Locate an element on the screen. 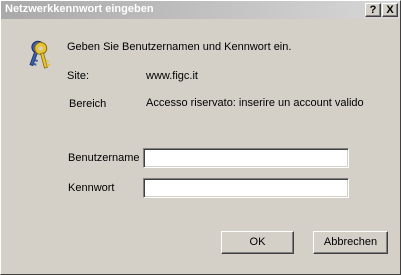 This screenshot has height=275, width=401. ok-button: OK is located at coordinates (257, 242).